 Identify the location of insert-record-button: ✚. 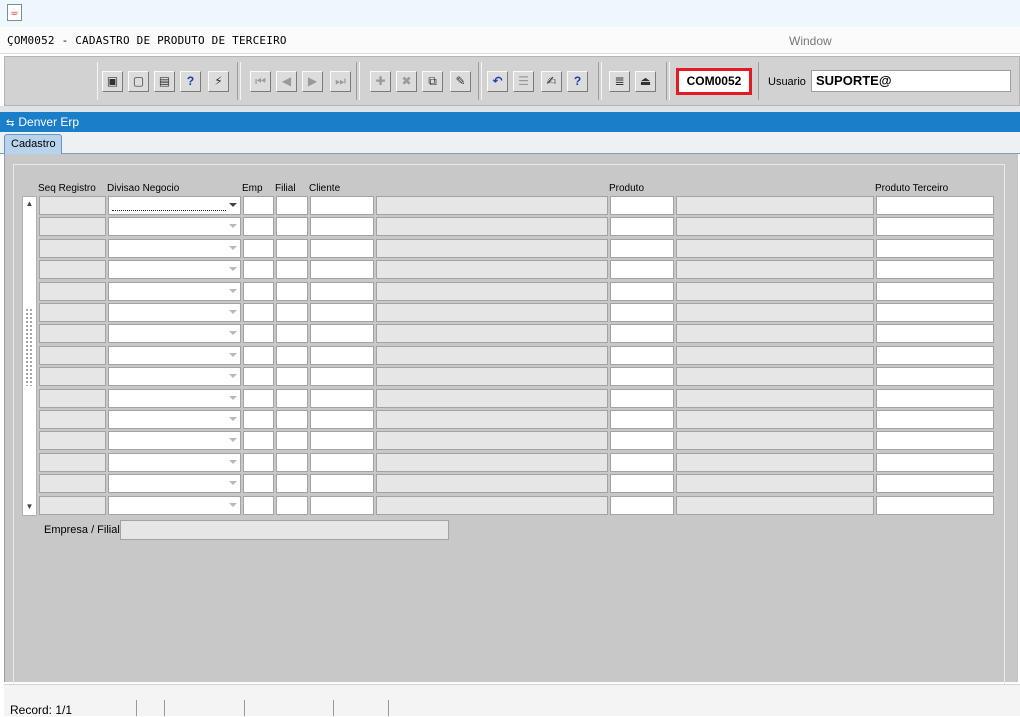
(380, 81).